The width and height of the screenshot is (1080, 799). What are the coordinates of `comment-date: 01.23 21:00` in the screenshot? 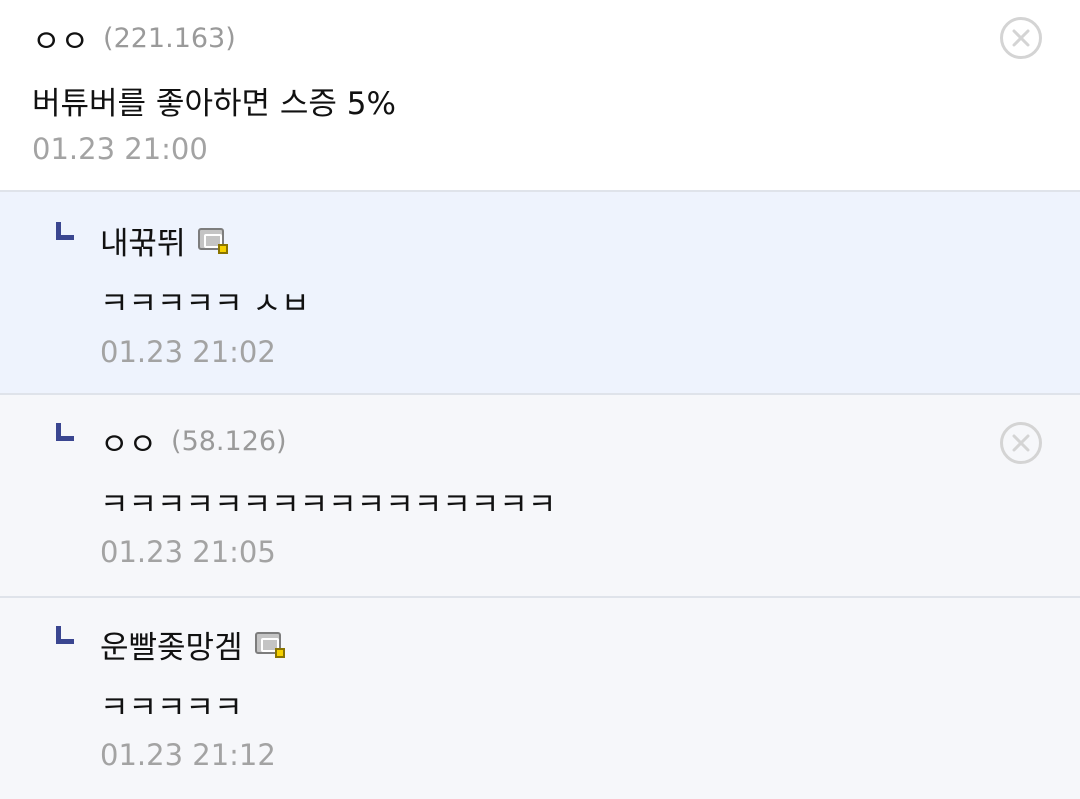 It's located at (120, 149).